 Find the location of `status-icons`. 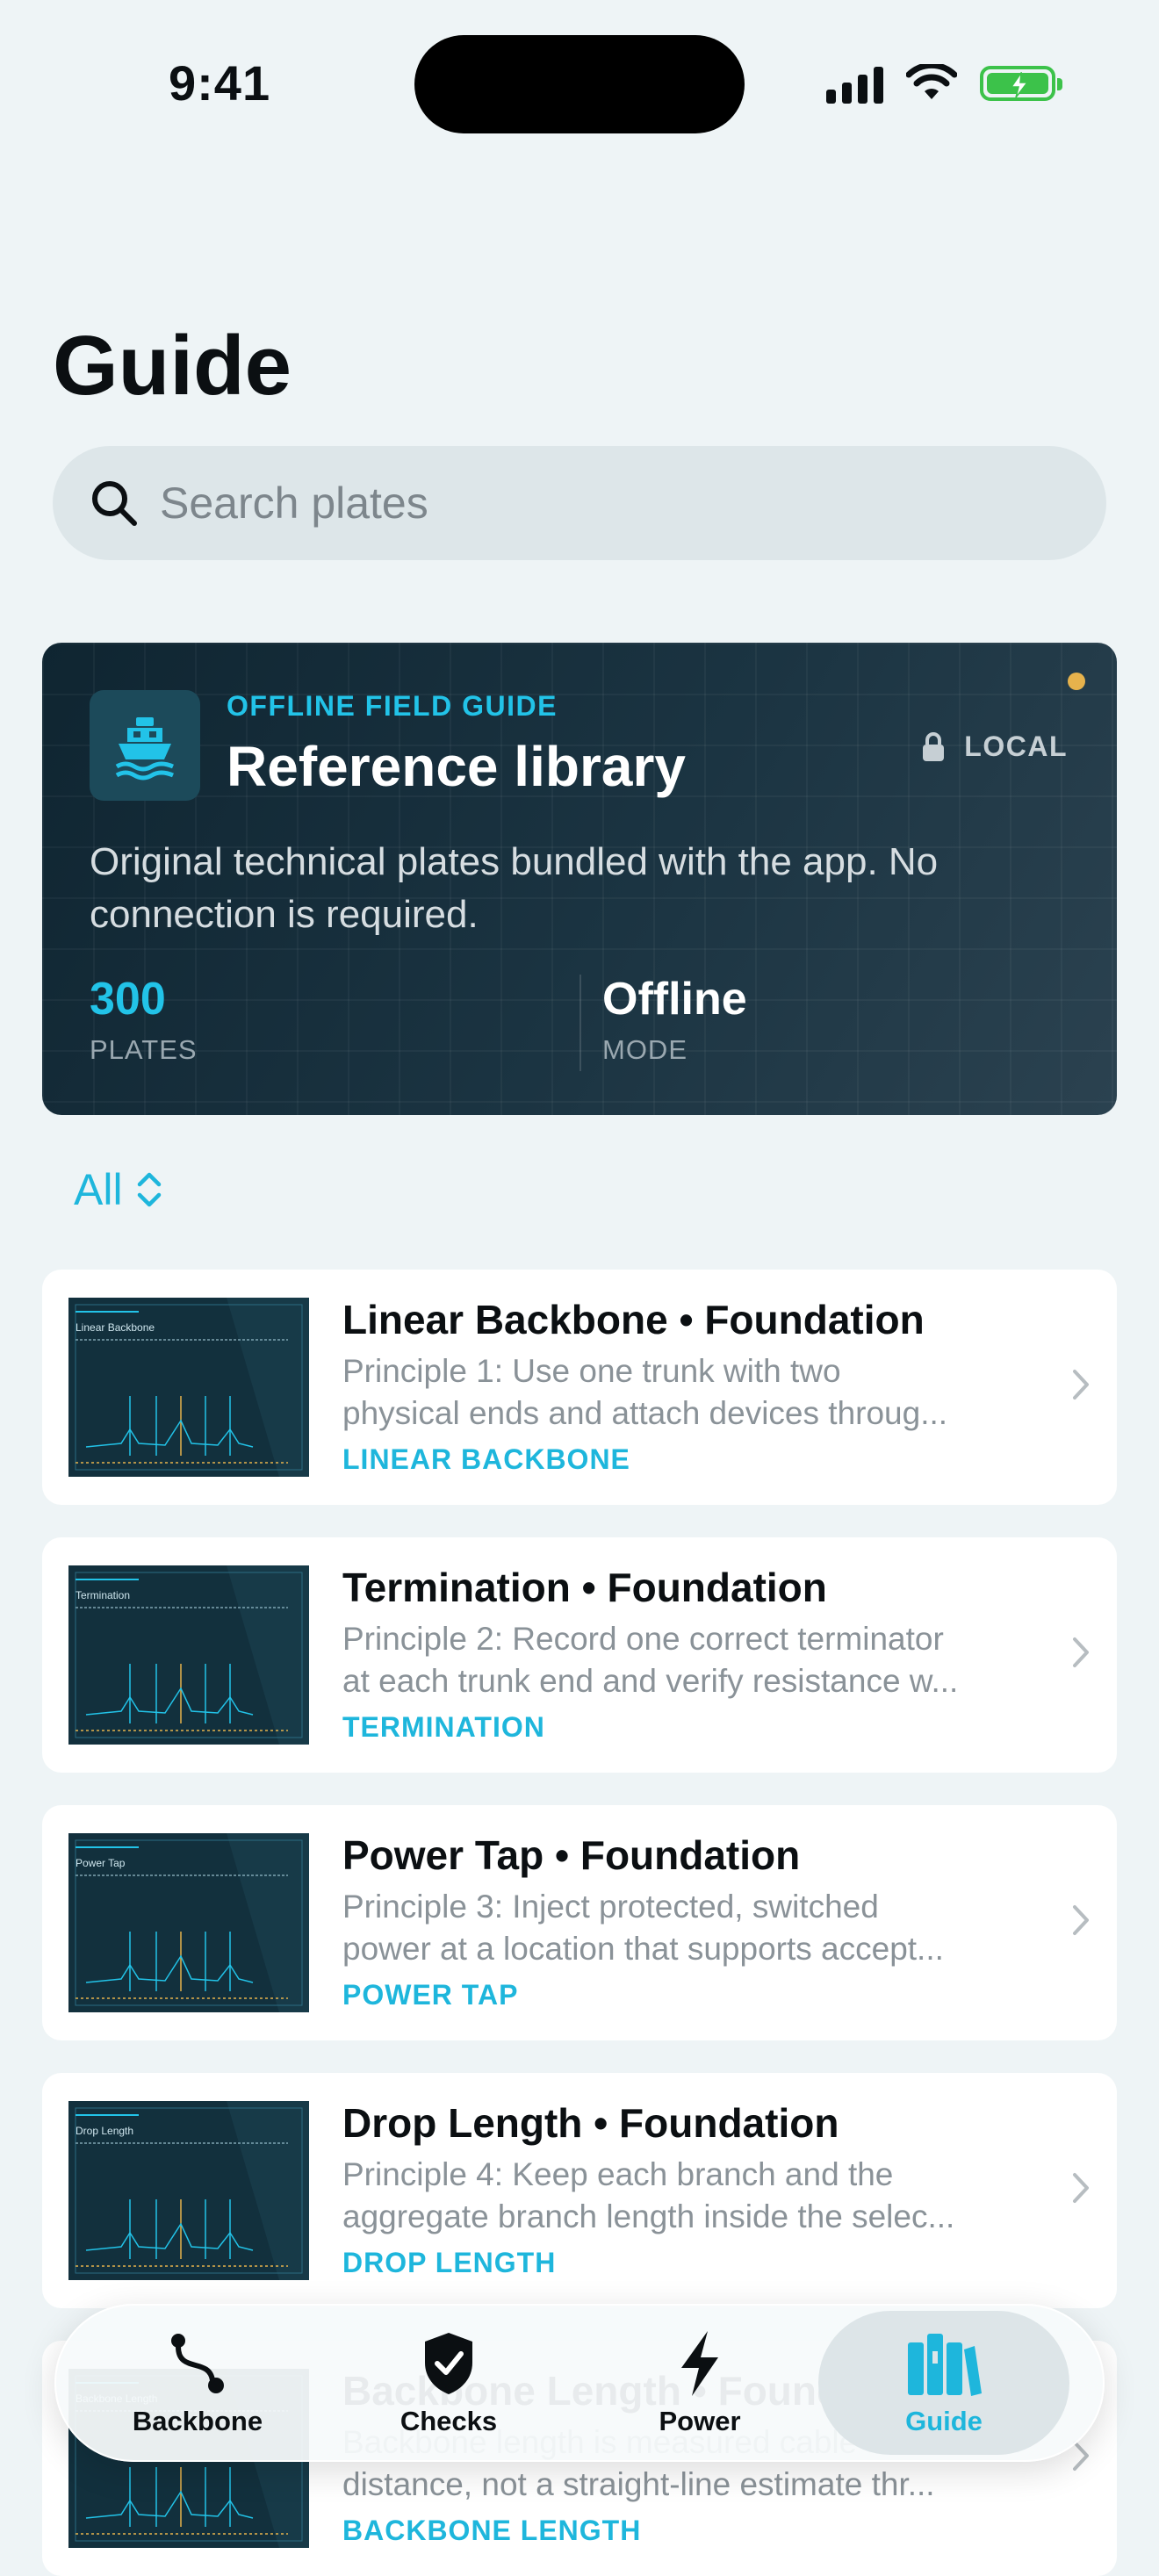

status-icons is located at coordinates (944, 83).